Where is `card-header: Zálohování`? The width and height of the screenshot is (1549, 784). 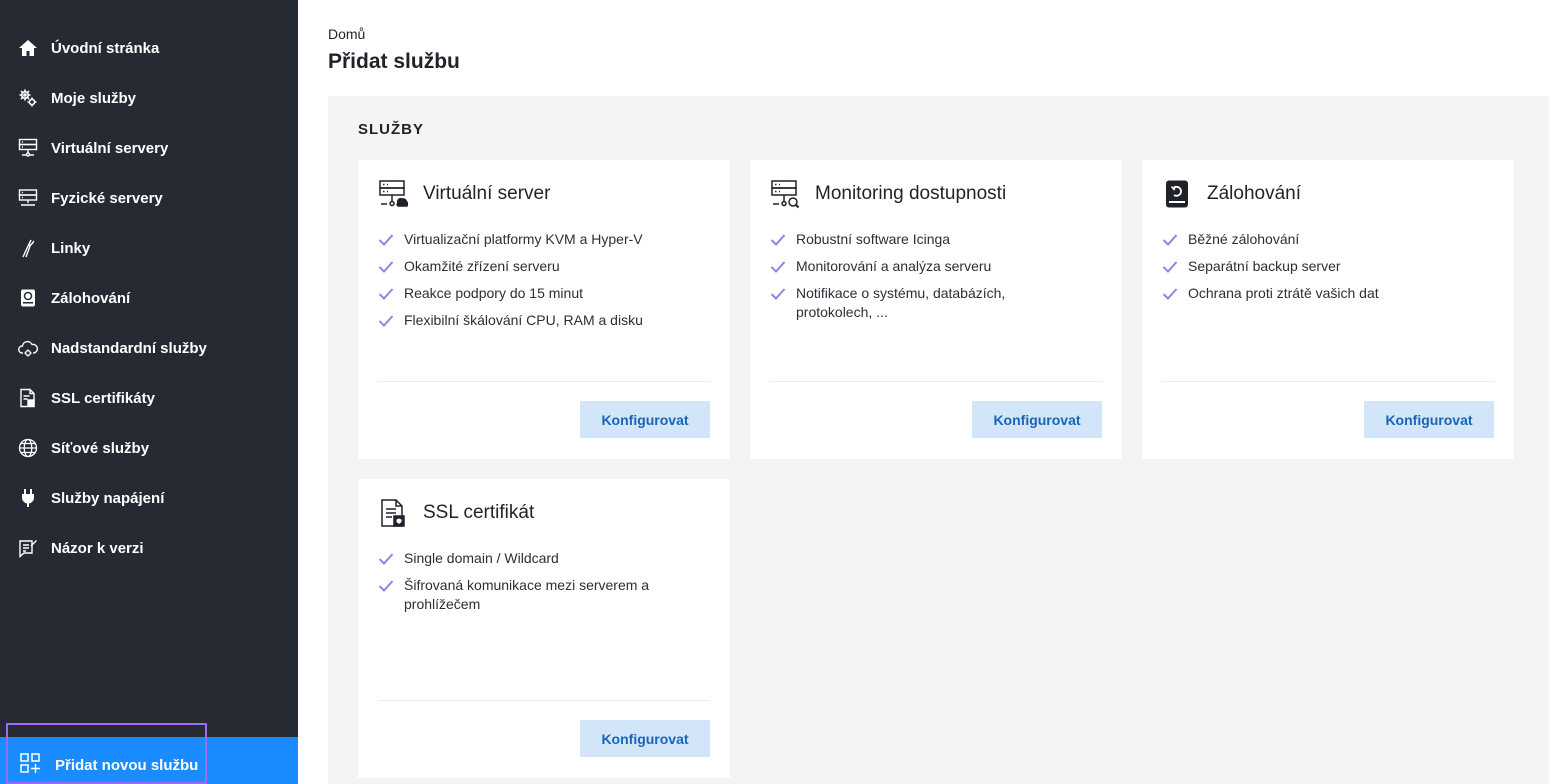
card-header: Zálohování is located at coordinates (1231, 194).